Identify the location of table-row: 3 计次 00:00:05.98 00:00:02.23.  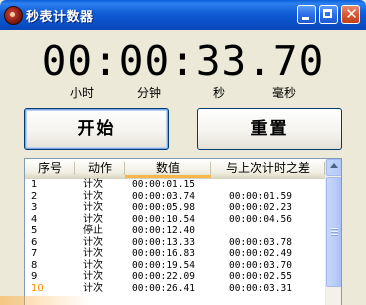
(175, 208).